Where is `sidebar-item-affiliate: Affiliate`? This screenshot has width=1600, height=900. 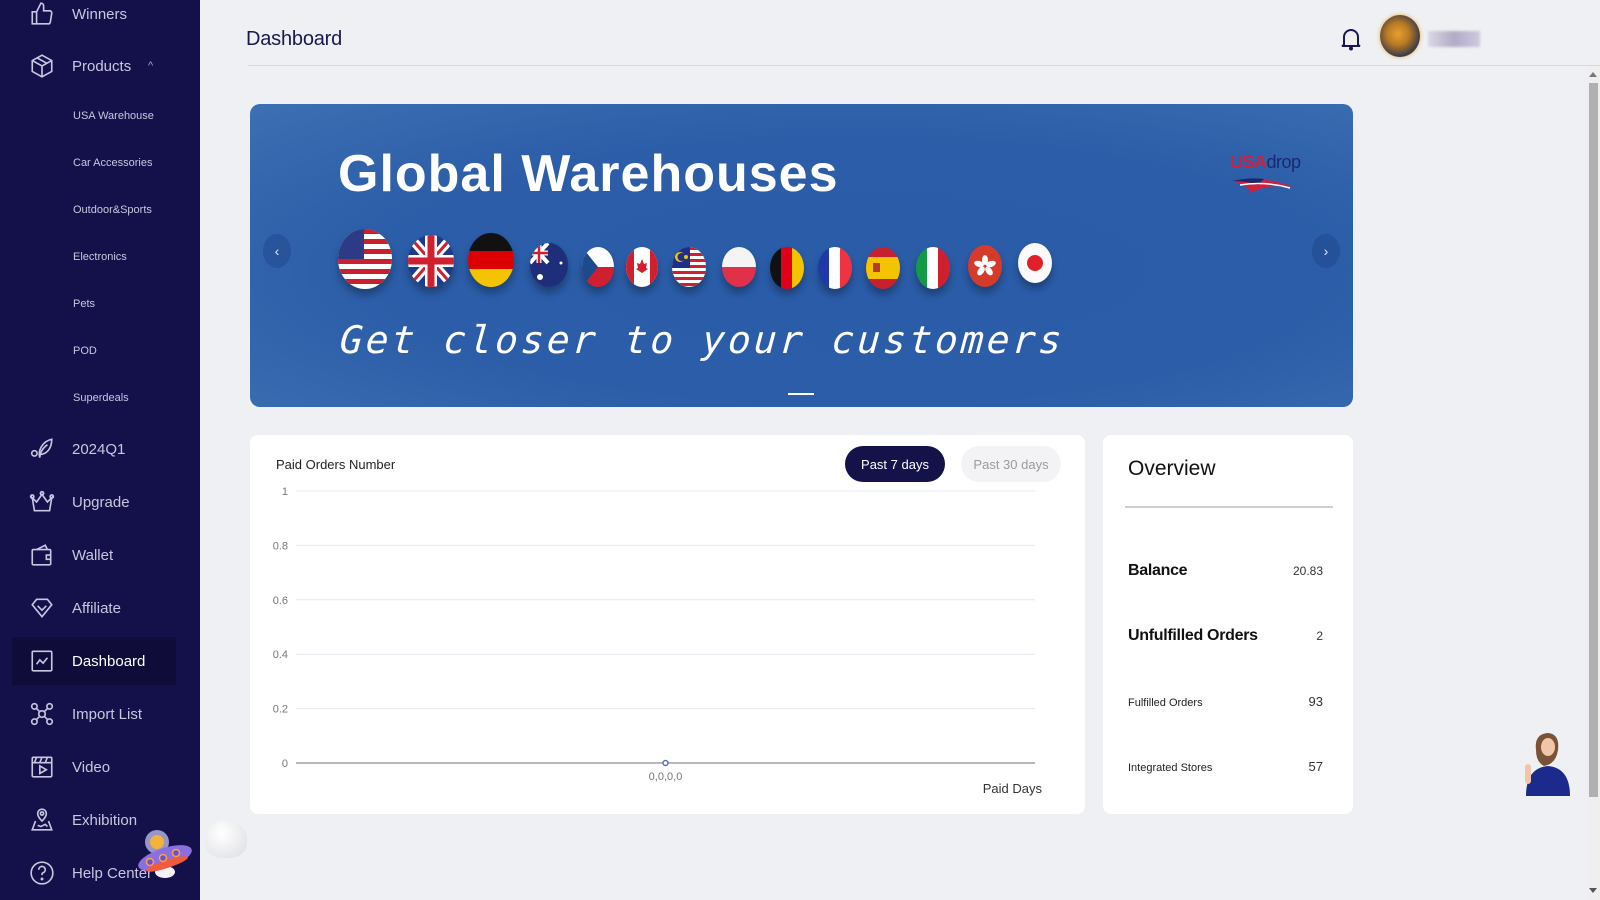 sidebar-item-affiliate: Affiliate is located at coordinates (94, 608).